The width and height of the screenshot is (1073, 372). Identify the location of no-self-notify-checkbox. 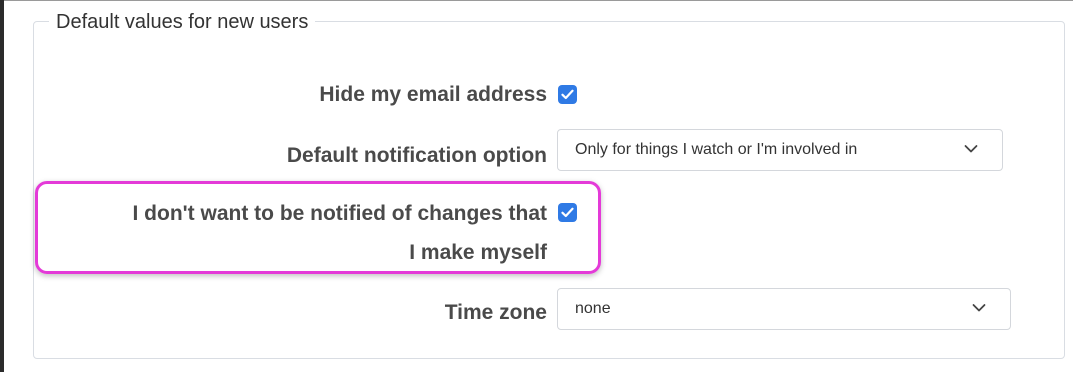
(567, 212).